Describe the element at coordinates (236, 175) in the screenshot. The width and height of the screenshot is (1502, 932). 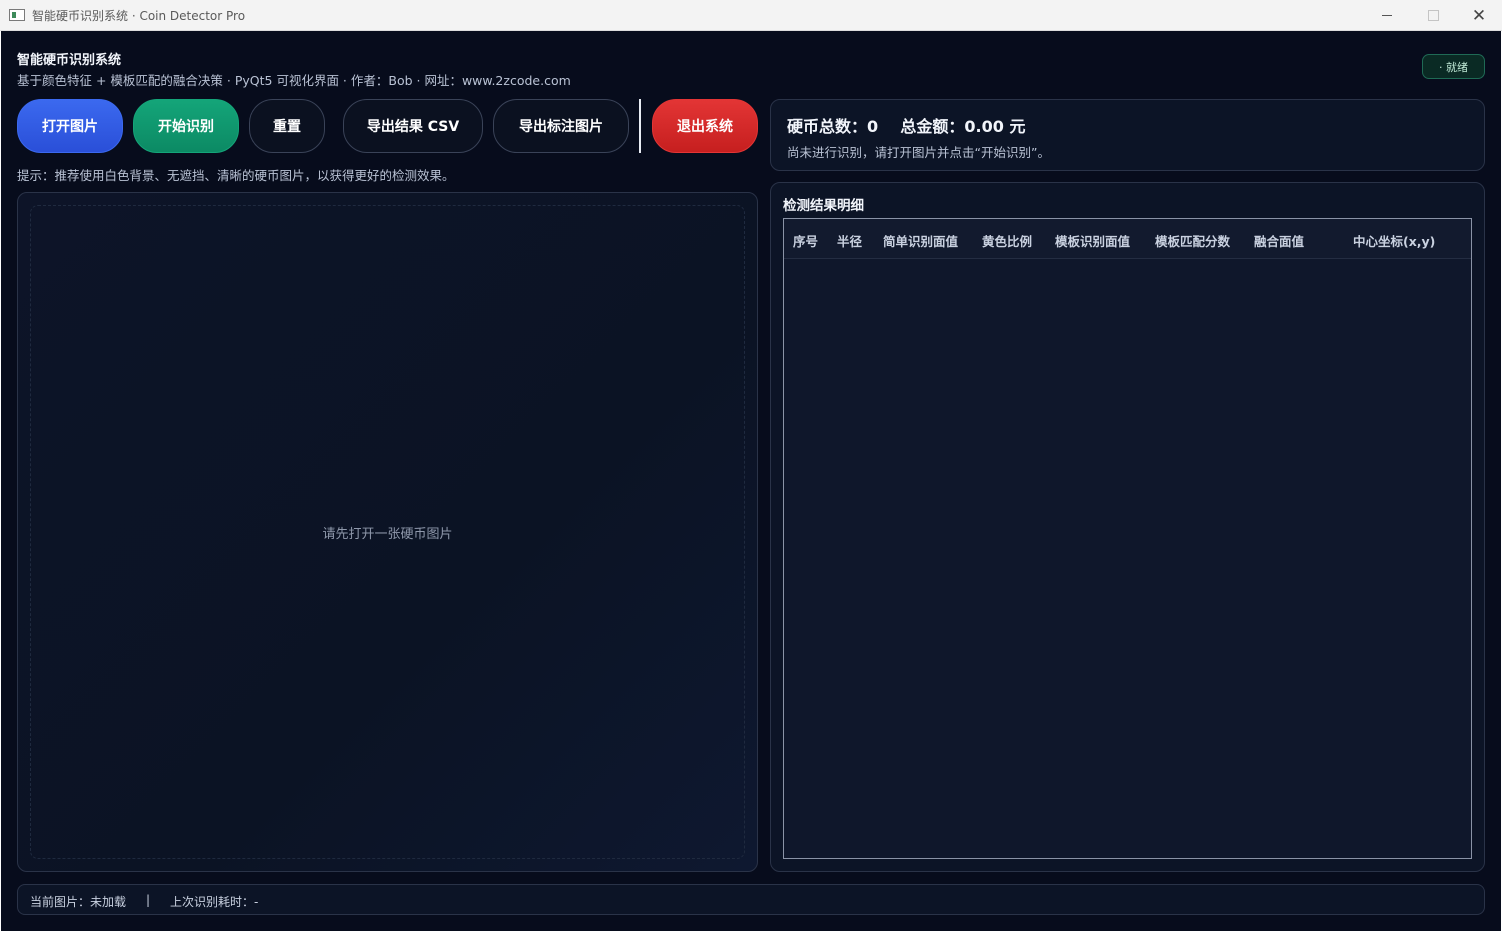
I see `hint-text: 提示：推荐使用白色背景、无遮挡、清晰的硬币图片，以获得更好的检测效果。` at that location.